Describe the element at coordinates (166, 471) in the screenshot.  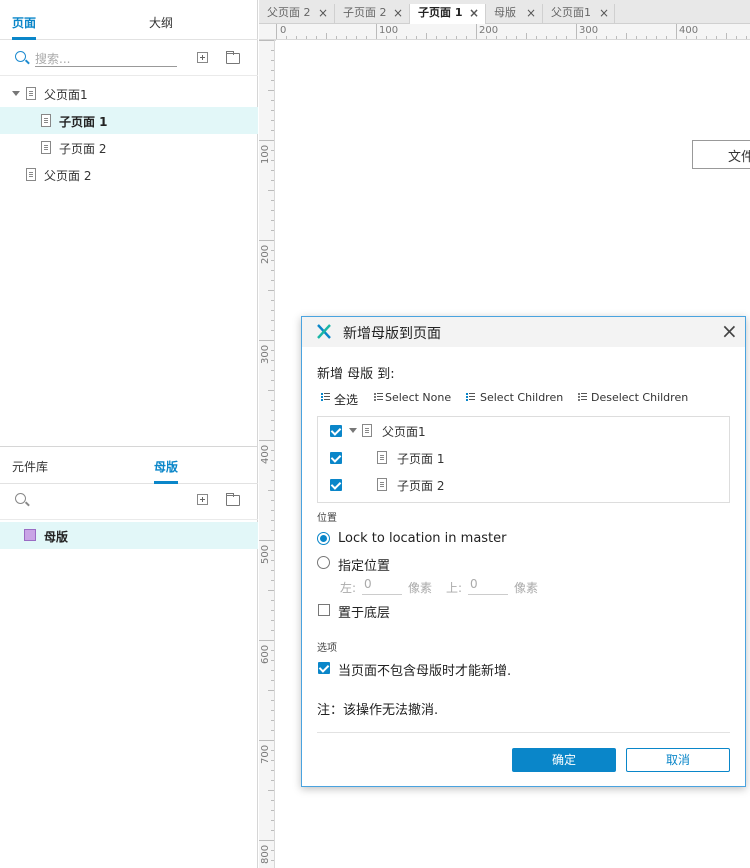
I see `tab-masters: 母版` at that location.